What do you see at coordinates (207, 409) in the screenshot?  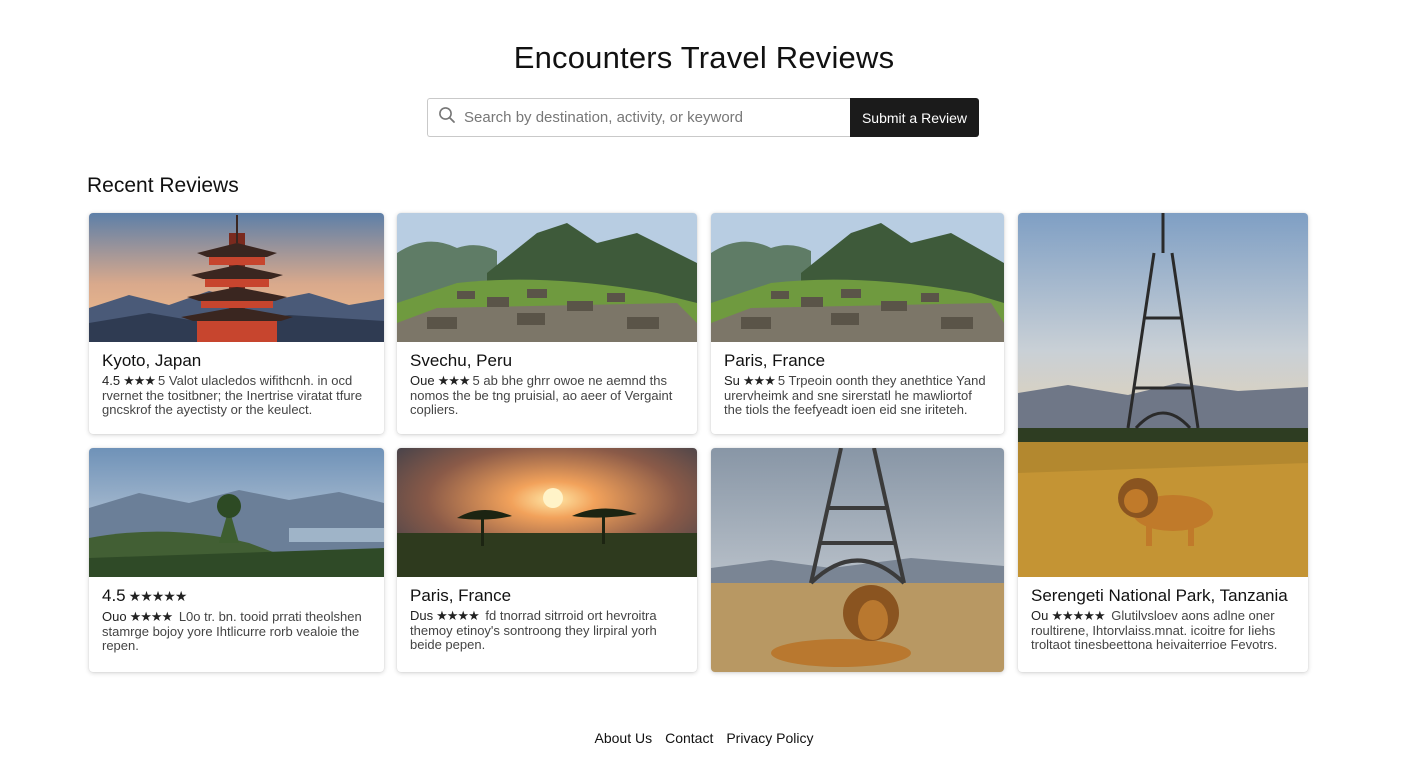 I see `card-review-line: gncskrof the ayectisty or the keulect.` at bounding box center [207, 409].